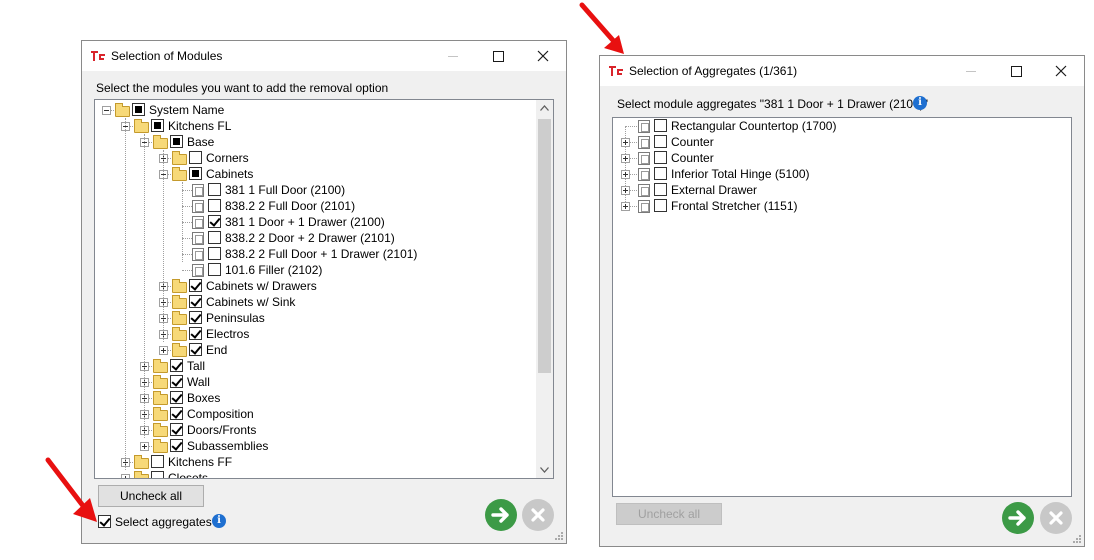 The width and height of the screenshot is (1094, 560). Describe the element at coordinates (833, 174) in the screenshot. I see `tree-node: Inferior Total Hinge (5100)` at that location.